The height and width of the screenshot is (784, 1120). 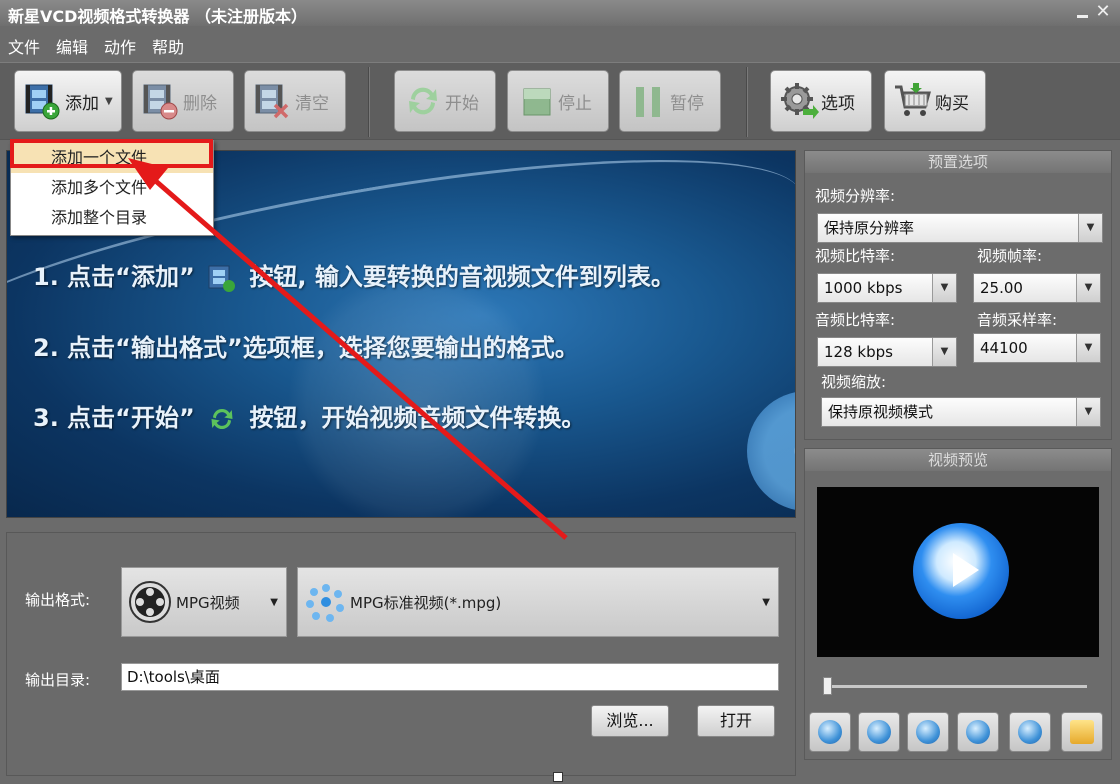 What do you see at coordinates (325, 603) in the screenshot?
I see `dots-circle-icon` at bounding box center [325, 603].